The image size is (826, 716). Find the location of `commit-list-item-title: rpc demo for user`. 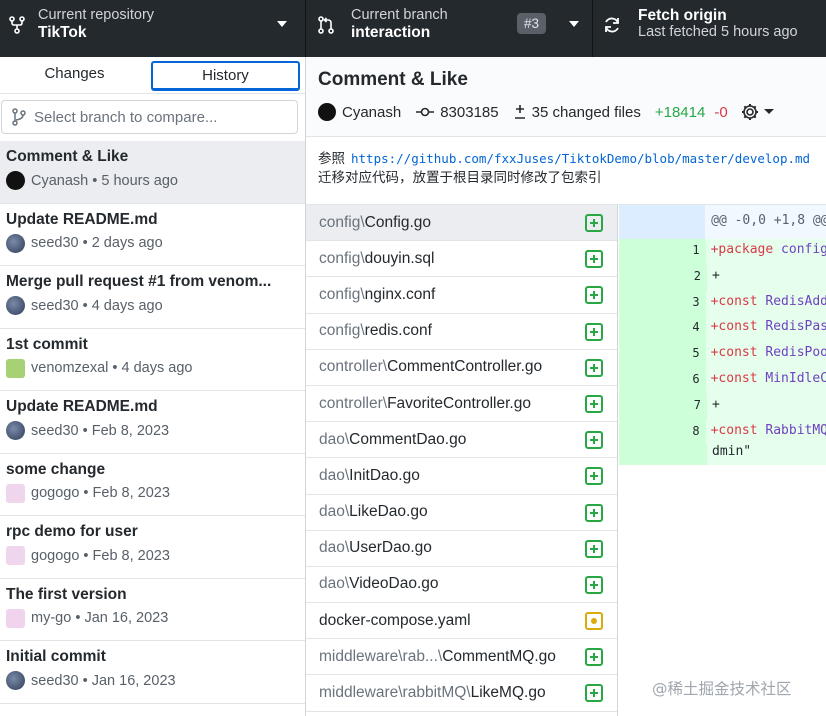

commit-list-item-title: rpc demo for user is located at coordinates (72, 531).